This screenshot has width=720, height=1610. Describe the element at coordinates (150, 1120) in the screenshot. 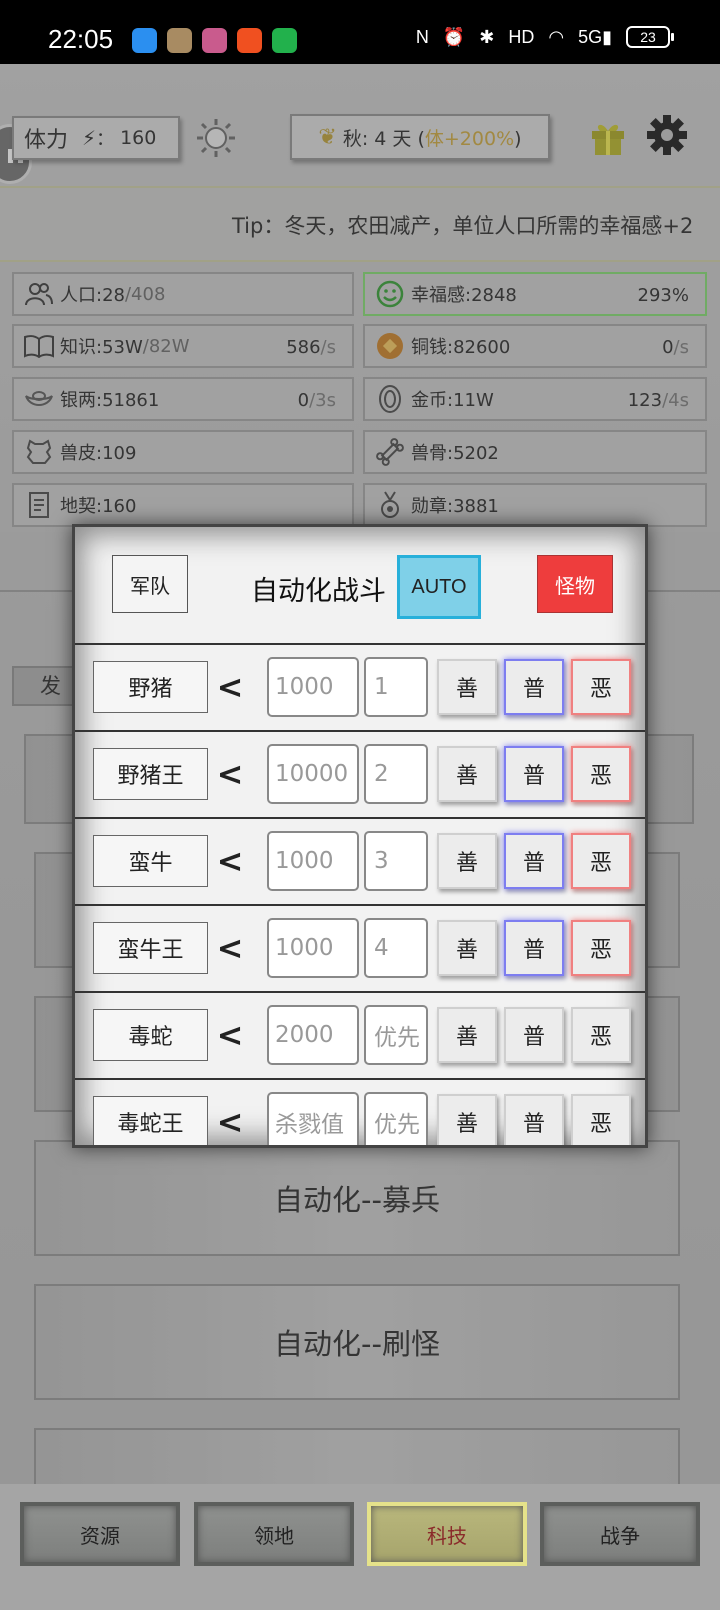

I see `monster-name: 毒蛇王` at that location.